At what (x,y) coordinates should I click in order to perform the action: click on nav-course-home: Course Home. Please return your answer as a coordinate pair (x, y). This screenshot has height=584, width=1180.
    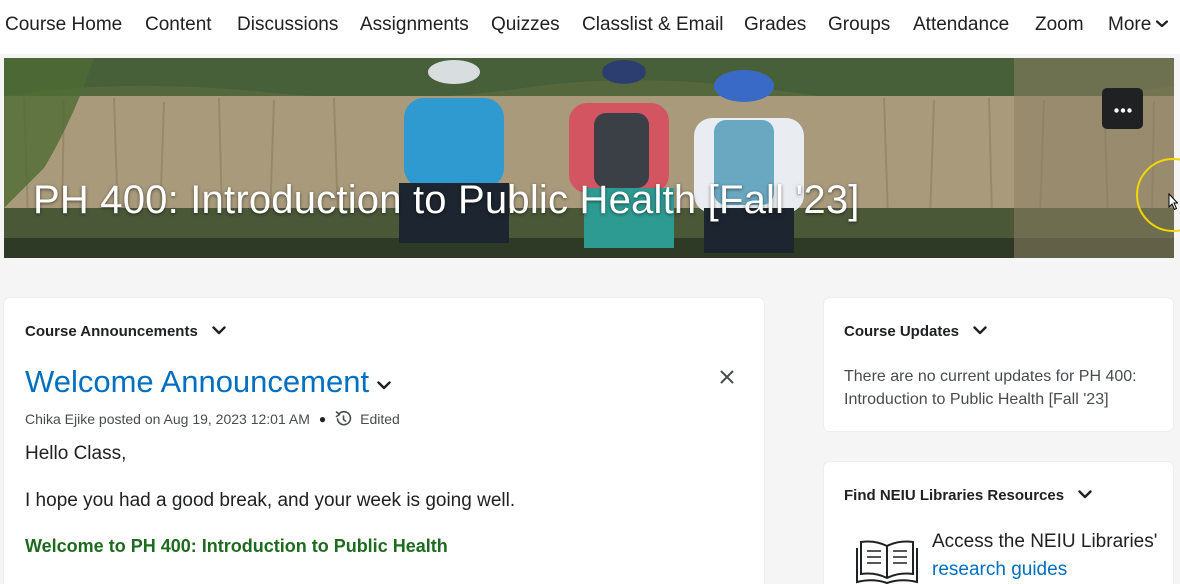
    Looking at the image, I should click on (63, 25).